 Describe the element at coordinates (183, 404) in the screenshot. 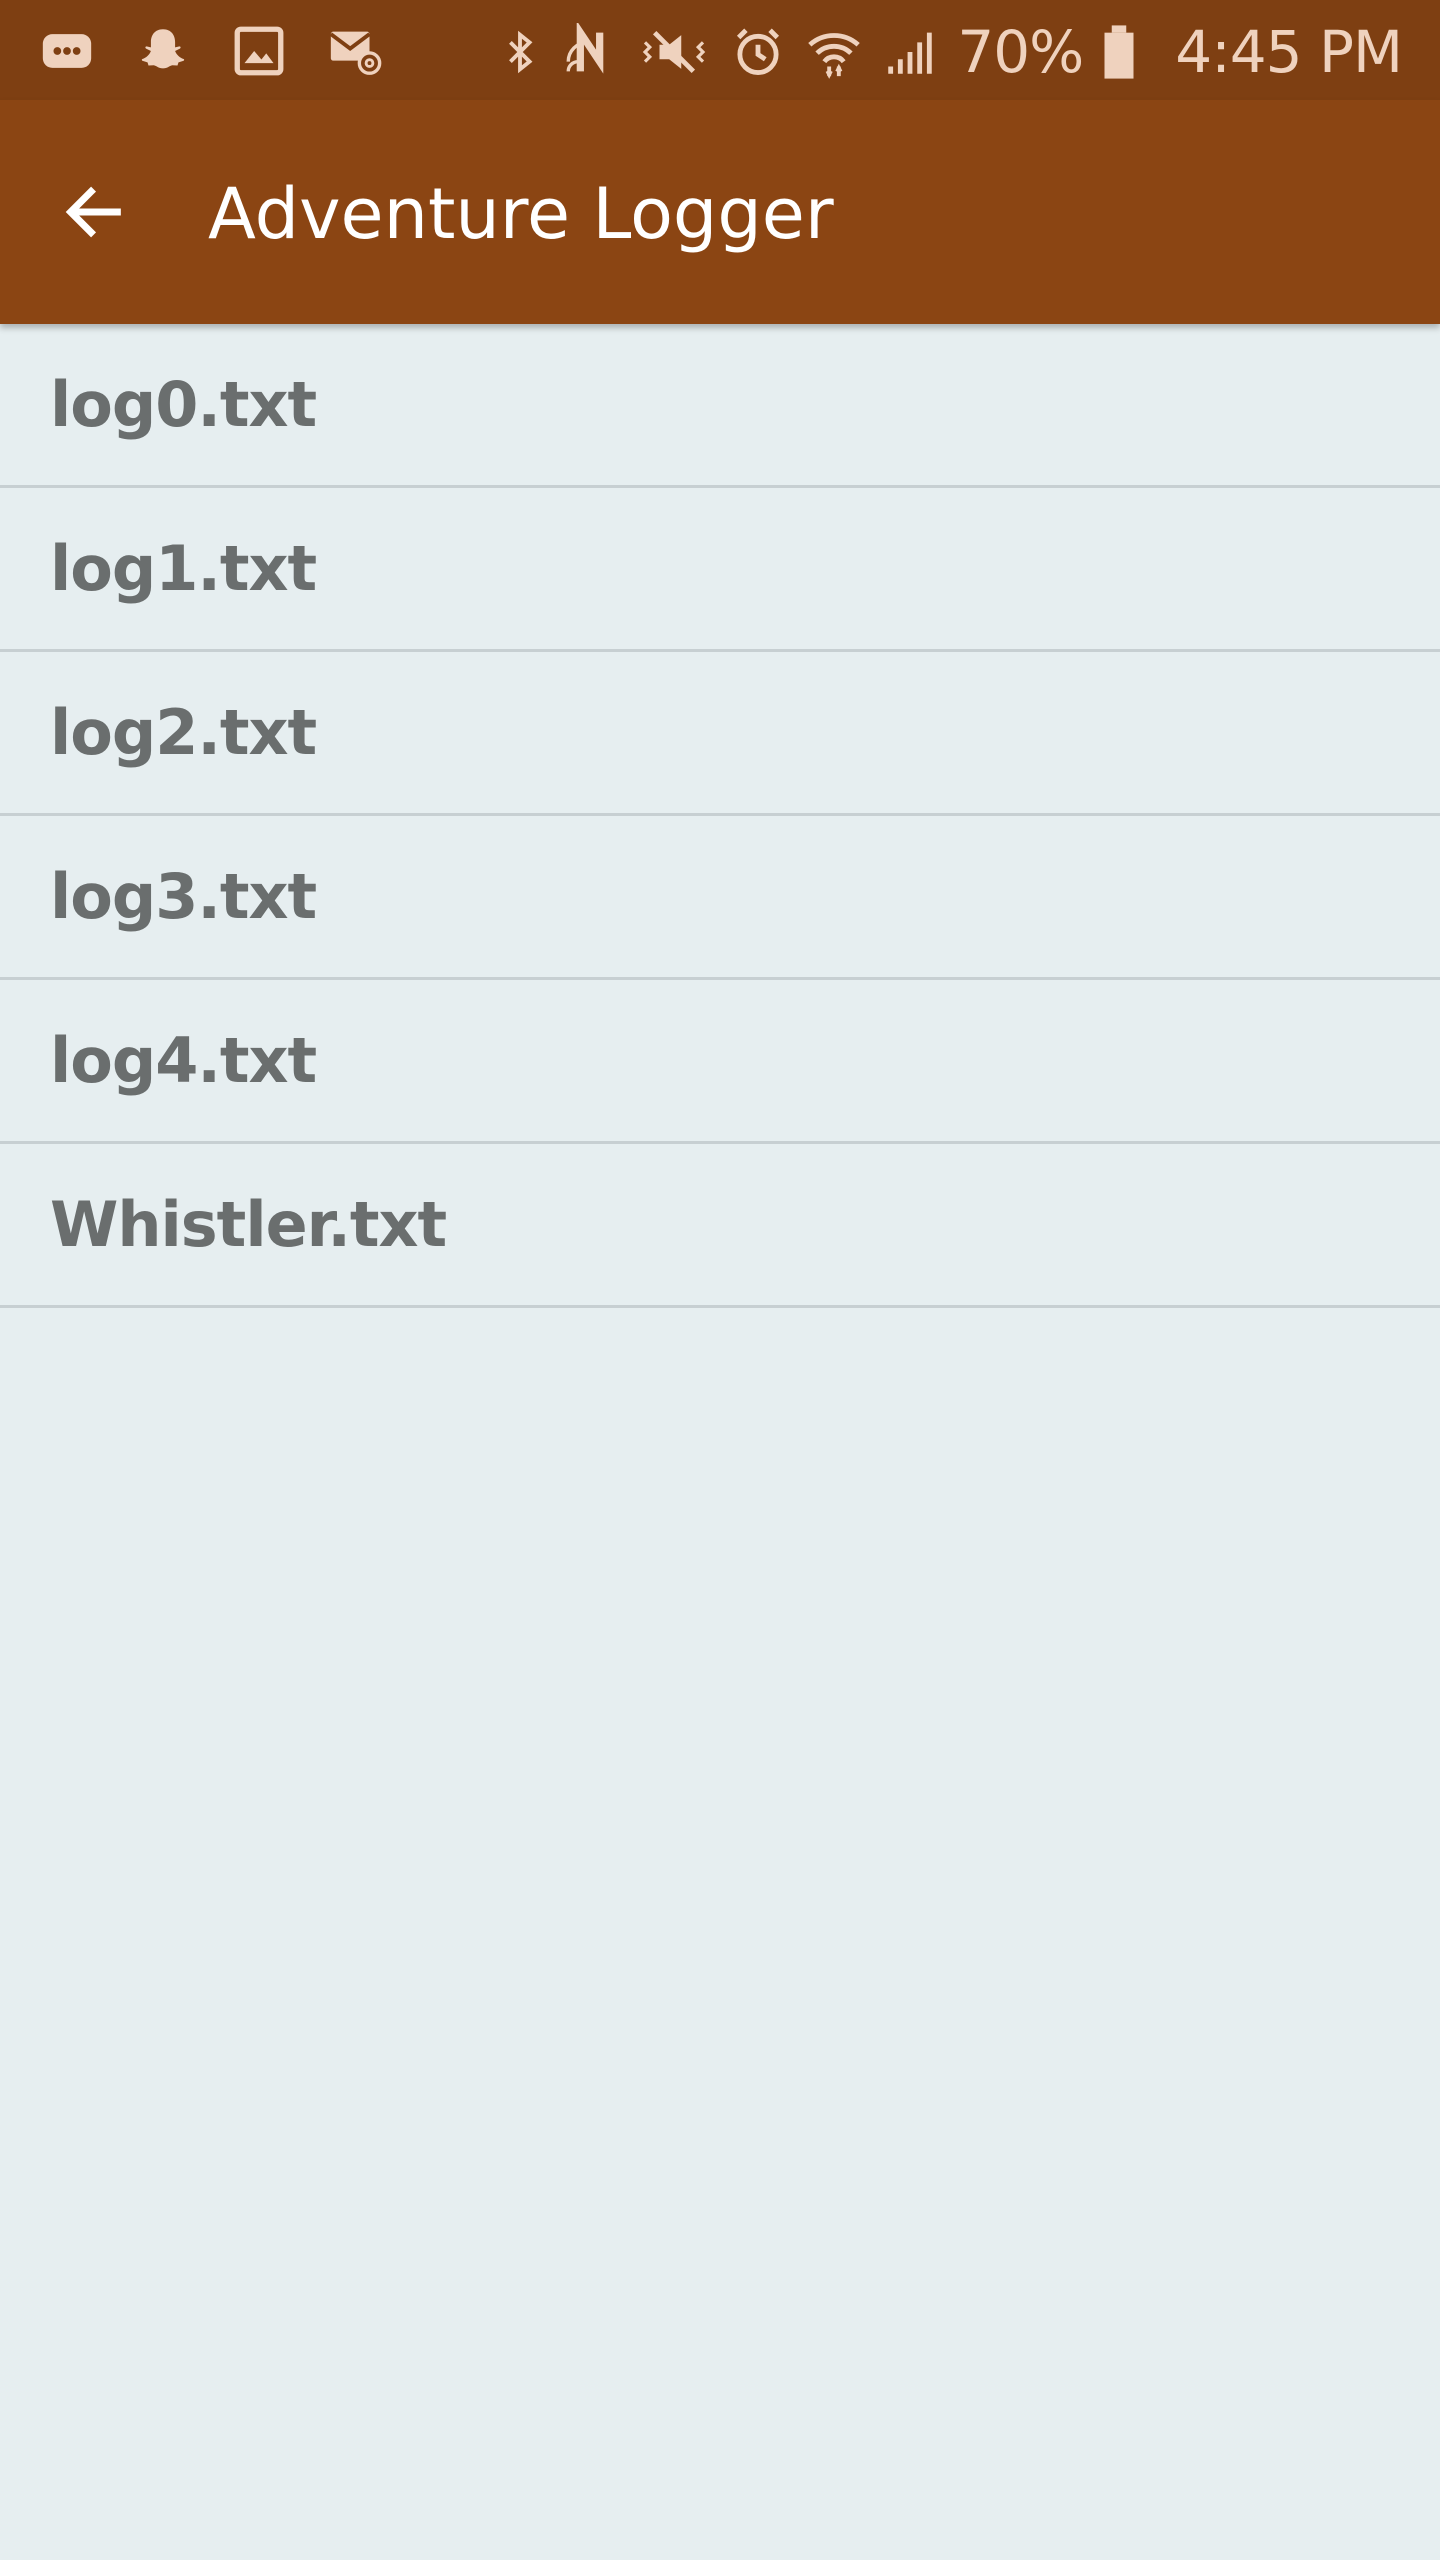

I see `file-name: log0.txt` at that location.